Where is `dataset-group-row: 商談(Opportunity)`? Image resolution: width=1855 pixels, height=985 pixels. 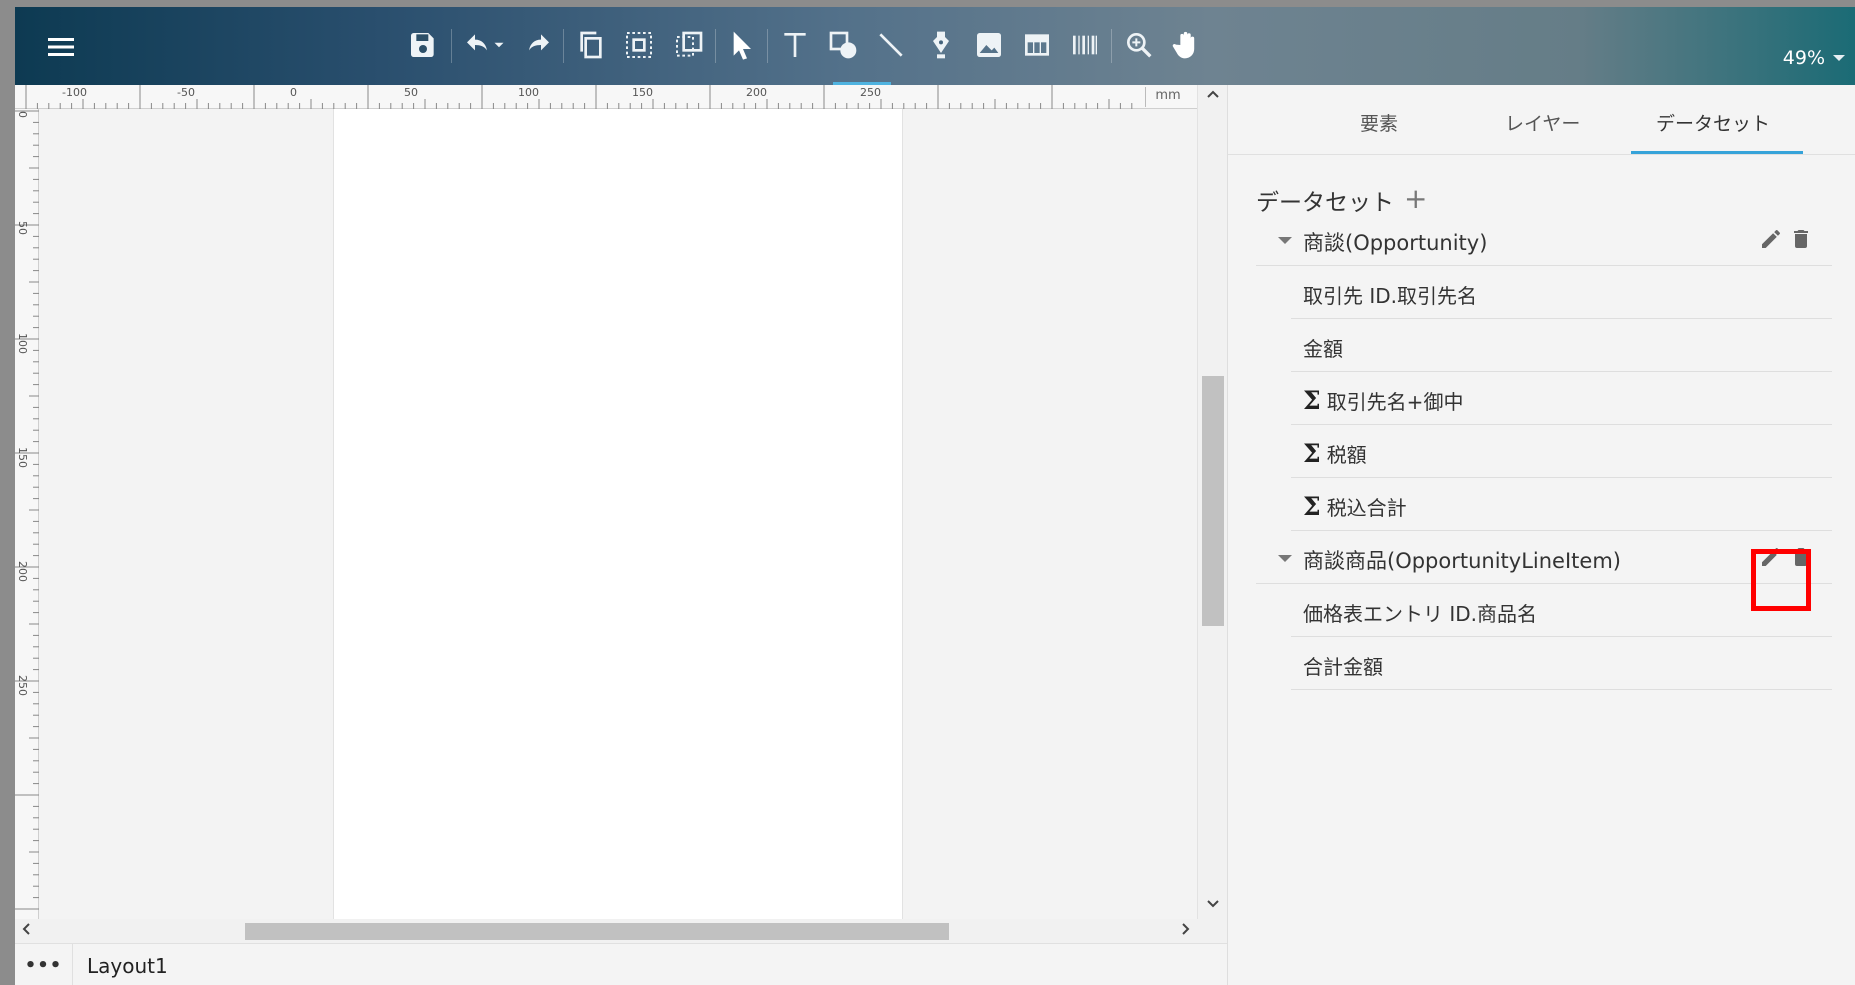 dataset-group-row: 商談(Opportunity) is located at coordinates (1544, 239).